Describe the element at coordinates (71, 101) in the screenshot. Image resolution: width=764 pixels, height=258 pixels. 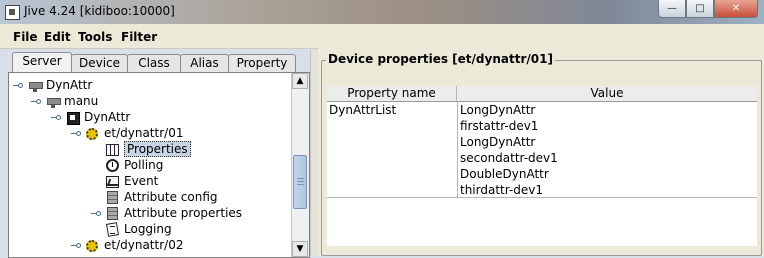
I see `tree-node-manu: manu` at that location.